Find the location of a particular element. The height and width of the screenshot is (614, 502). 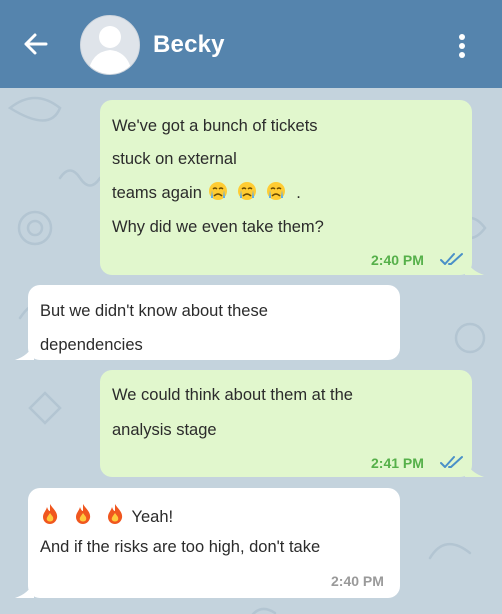

avatar is located at coordinates (110, 45).